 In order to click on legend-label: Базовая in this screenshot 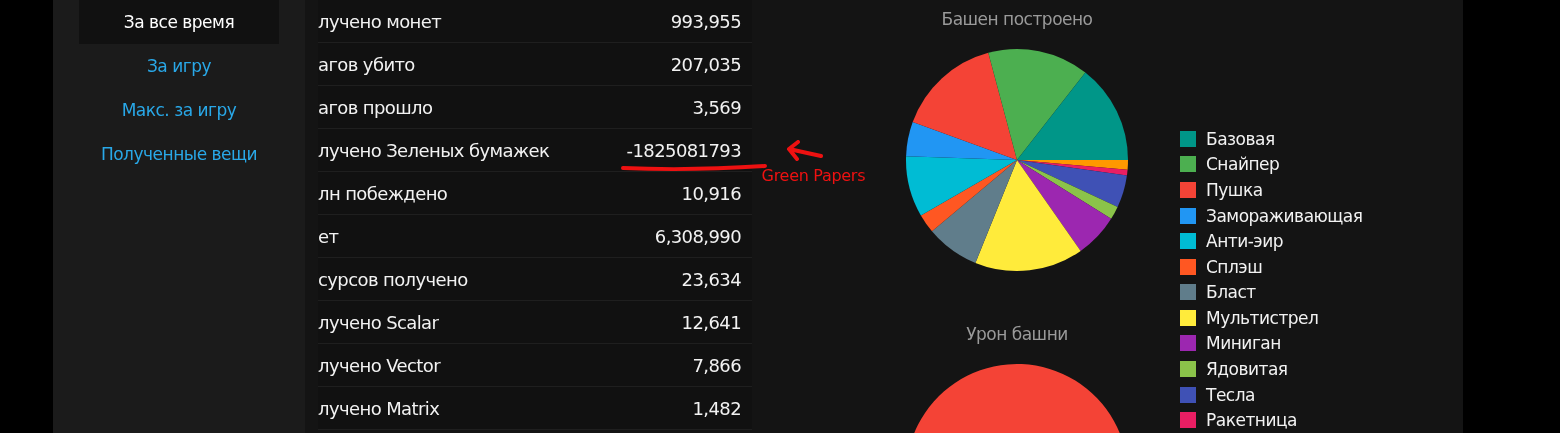, I will do `click(1240, 138)`.